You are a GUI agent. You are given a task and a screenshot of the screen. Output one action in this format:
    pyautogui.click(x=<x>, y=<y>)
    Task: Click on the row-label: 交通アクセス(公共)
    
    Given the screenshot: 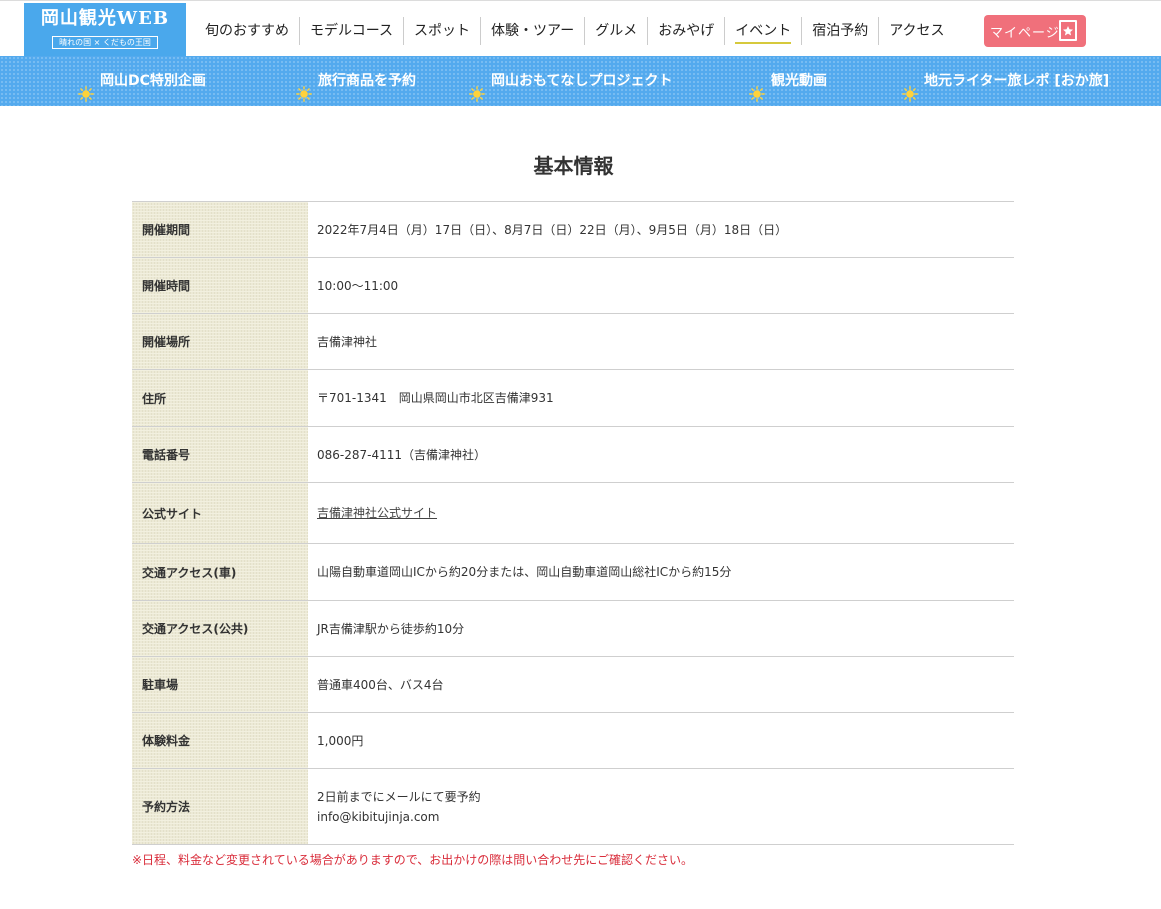 What is the action you would take?
    pyautogui.click(x=220, y=628)
    